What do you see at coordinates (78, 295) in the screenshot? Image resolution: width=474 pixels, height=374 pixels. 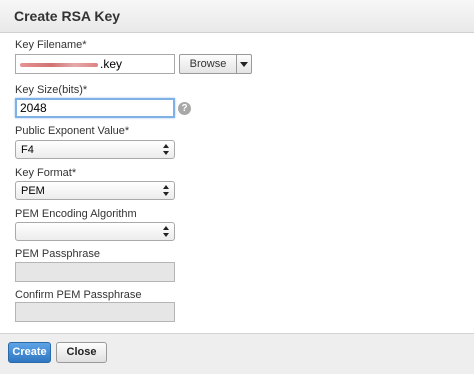 I see `confirm-pem-passphrase-label: Confirm PEM Passphrase` at bounding box center [78, 295].